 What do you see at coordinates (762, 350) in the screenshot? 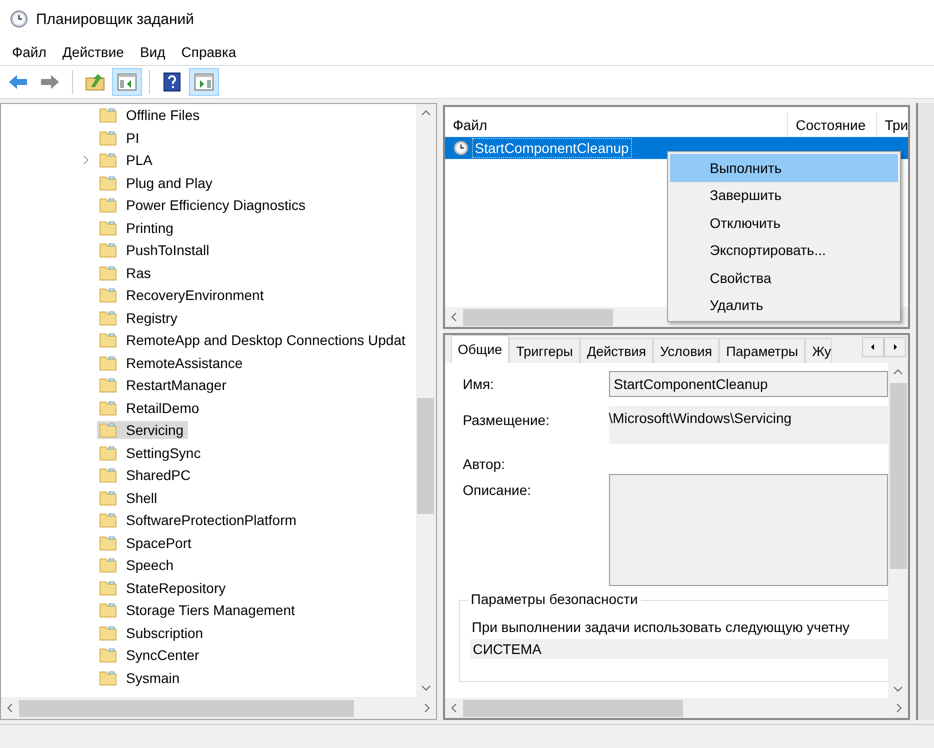
I see `tab: Параметры` at bounding box center [762, 350].